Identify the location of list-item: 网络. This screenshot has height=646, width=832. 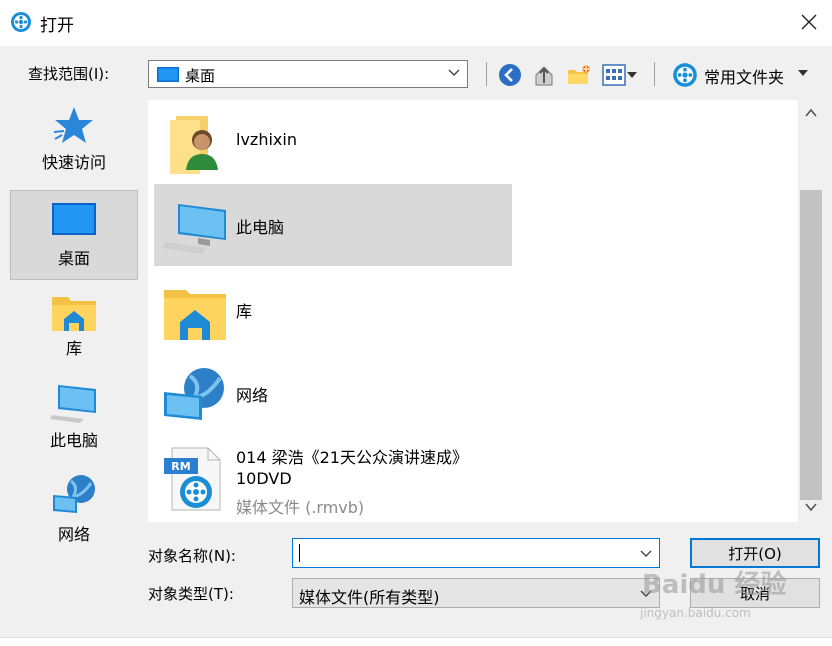
(333, 393).